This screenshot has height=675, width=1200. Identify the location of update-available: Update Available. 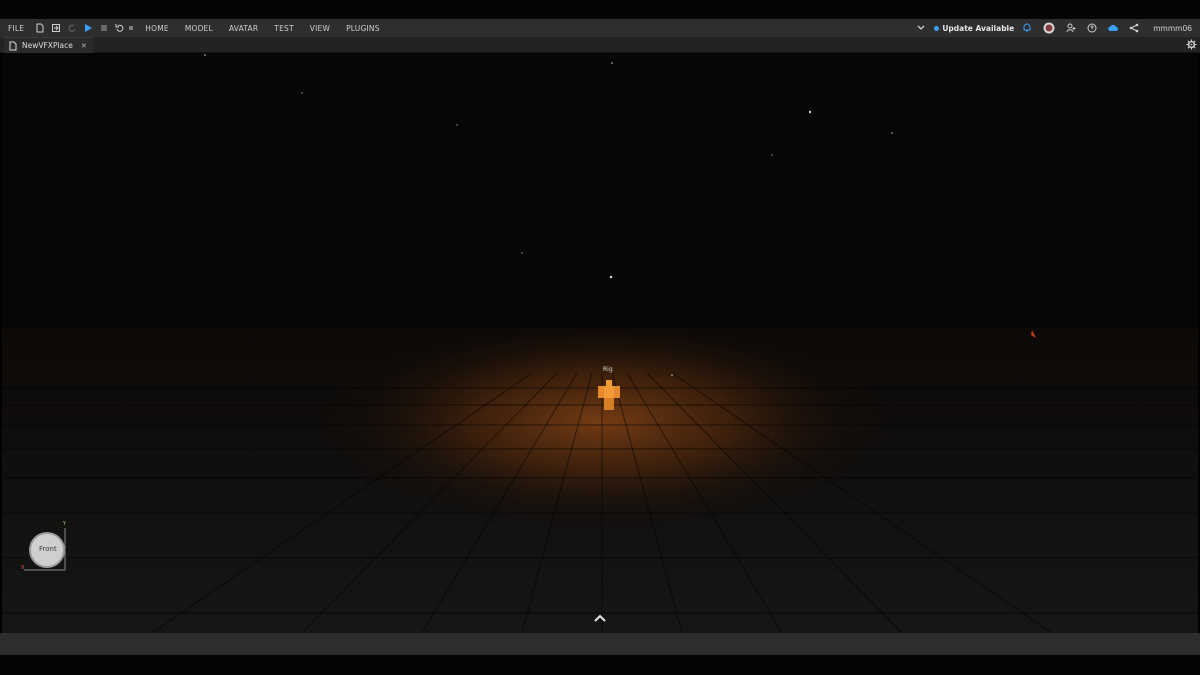
(974, 28).